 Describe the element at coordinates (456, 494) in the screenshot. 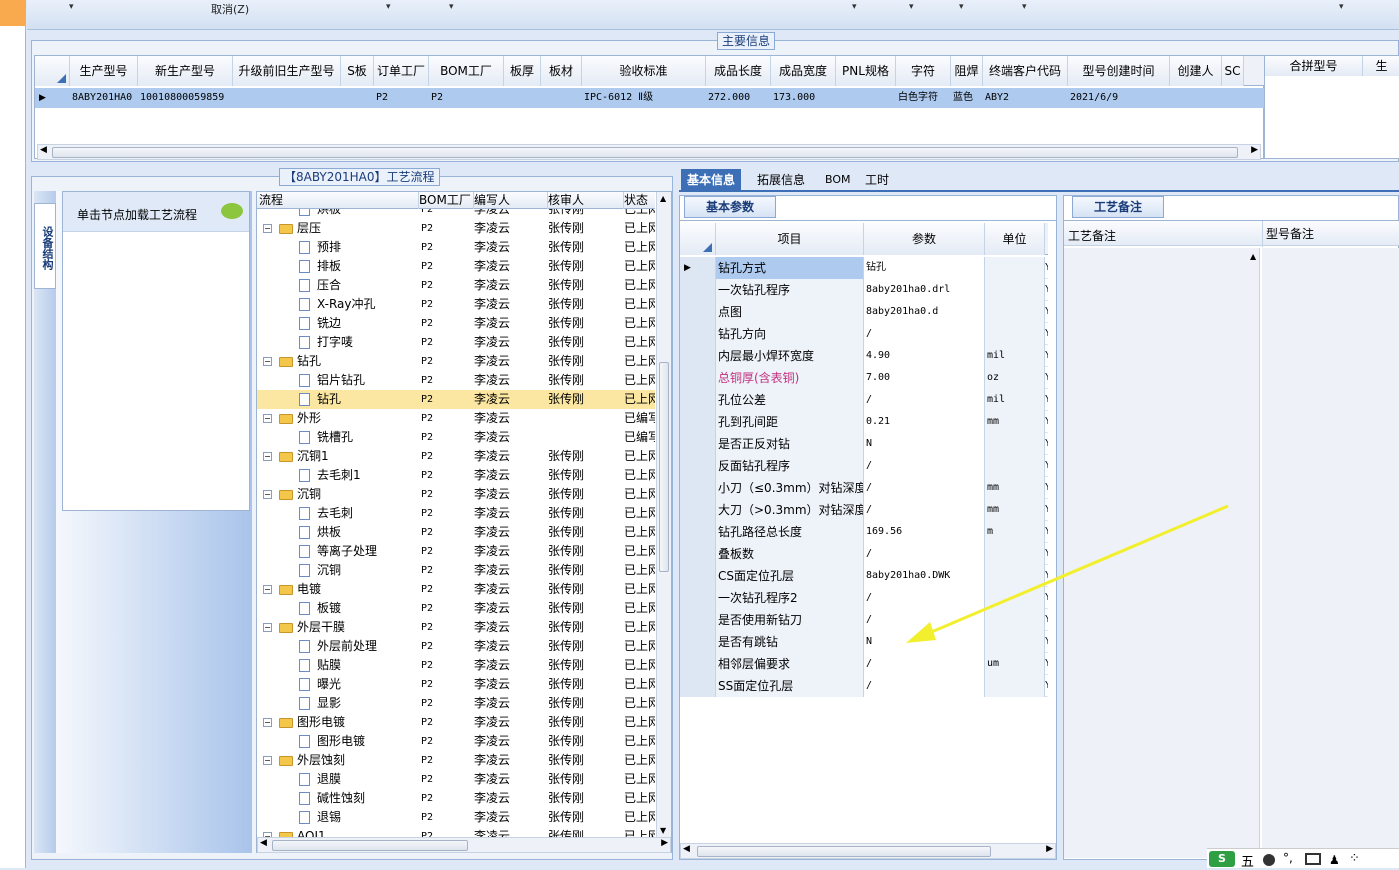

I see `tree-row: − 沉铜 P2 李凌云 张传刚 已上网` at that location.